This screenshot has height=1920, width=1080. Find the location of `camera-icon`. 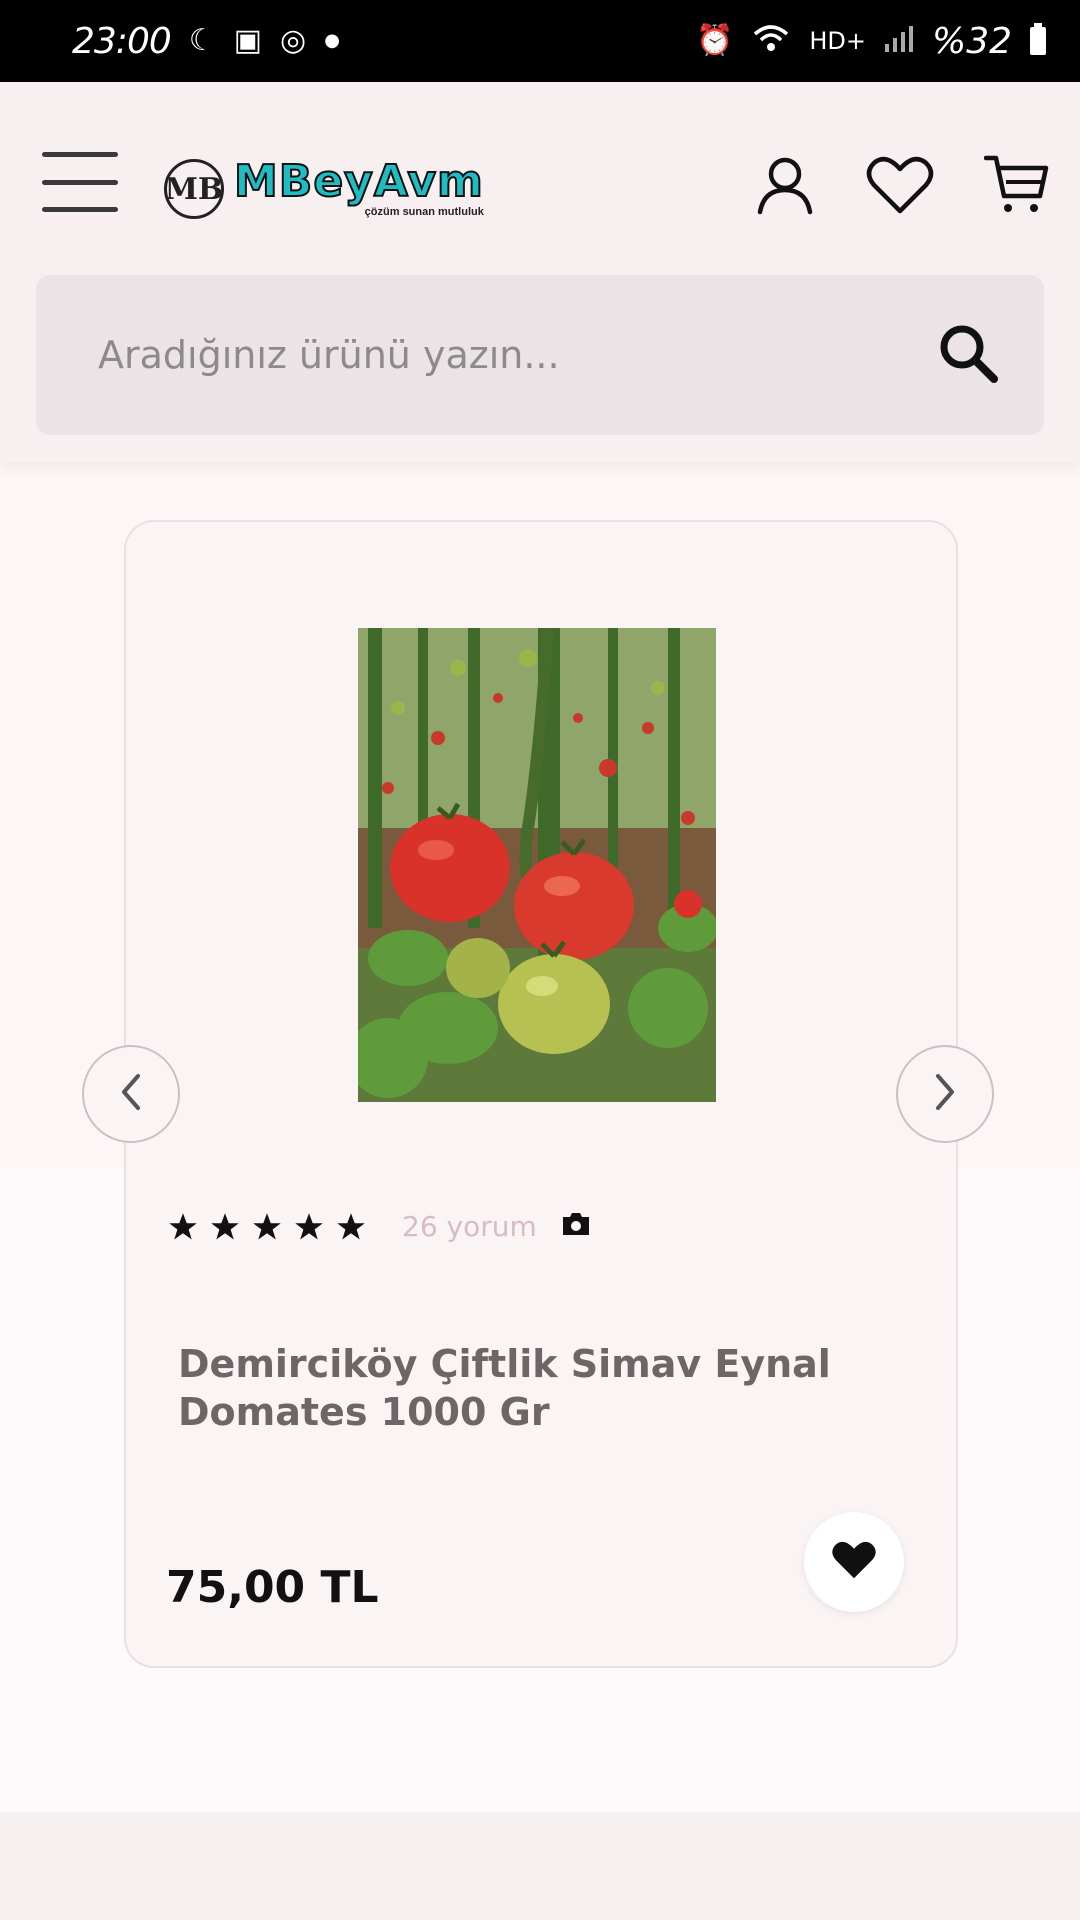

camera-icon is located at coordinates (576, 1226).